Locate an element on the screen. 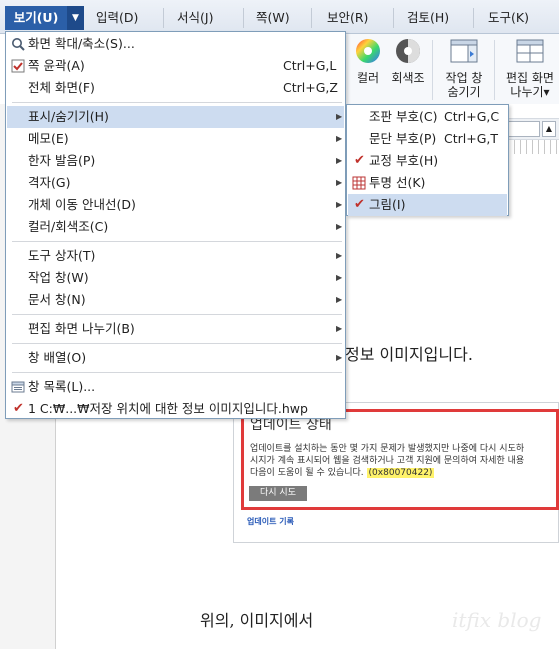  menu-item-label: 편집 화면 나누기(B) is located at coordinates (81, 328).